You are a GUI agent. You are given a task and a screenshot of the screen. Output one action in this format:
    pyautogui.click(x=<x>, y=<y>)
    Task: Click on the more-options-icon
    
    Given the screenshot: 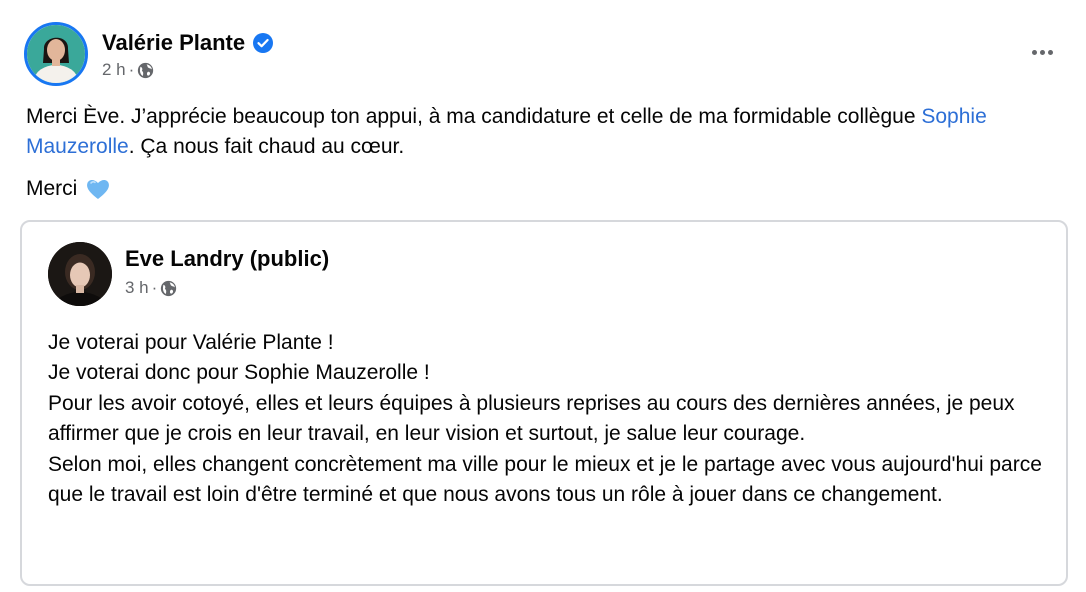 What is the action you would take?
    pyautogui.click(x=1042, y=52)
    